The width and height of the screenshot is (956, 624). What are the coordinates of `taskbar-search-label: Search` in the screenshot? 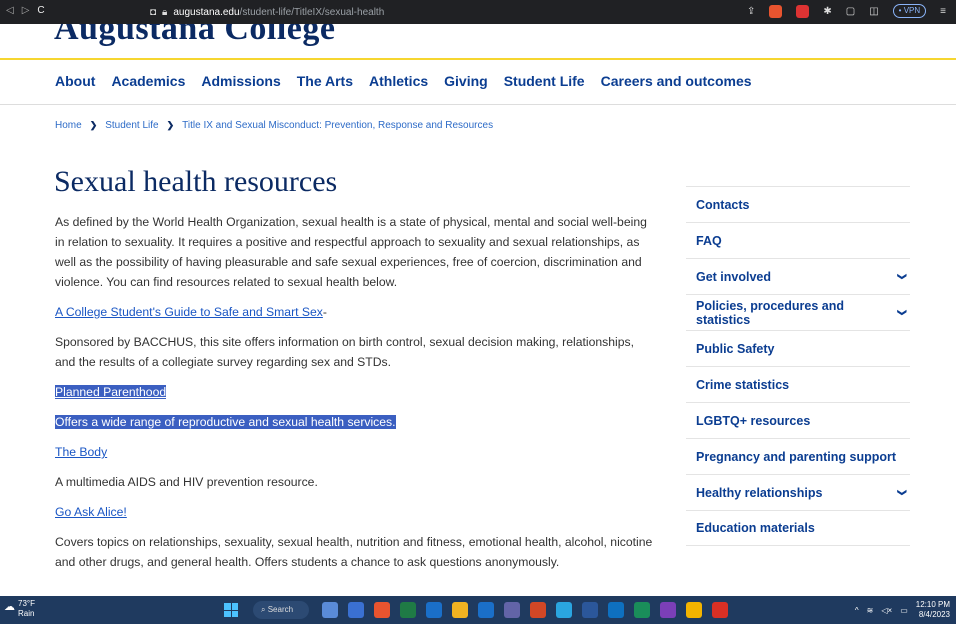 It's located at (280, 609).